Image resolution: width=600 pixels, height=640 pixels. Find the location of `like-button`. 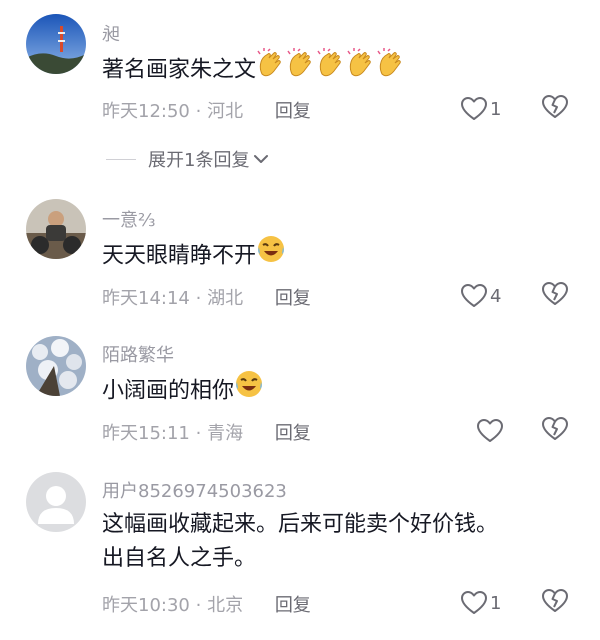

like-button is located at coordinates (491, 431).